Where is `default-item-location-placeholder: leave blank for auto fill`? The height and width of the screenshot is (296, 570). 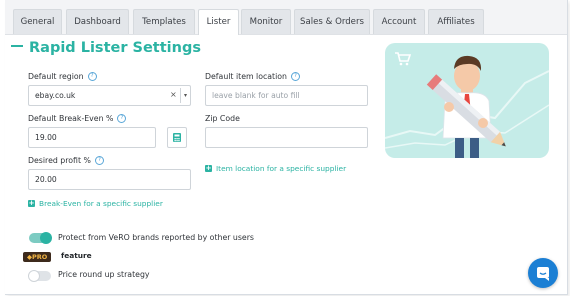 default-item-location-placeholder: leave blank for auto fill is located at coordinates (256, 95).